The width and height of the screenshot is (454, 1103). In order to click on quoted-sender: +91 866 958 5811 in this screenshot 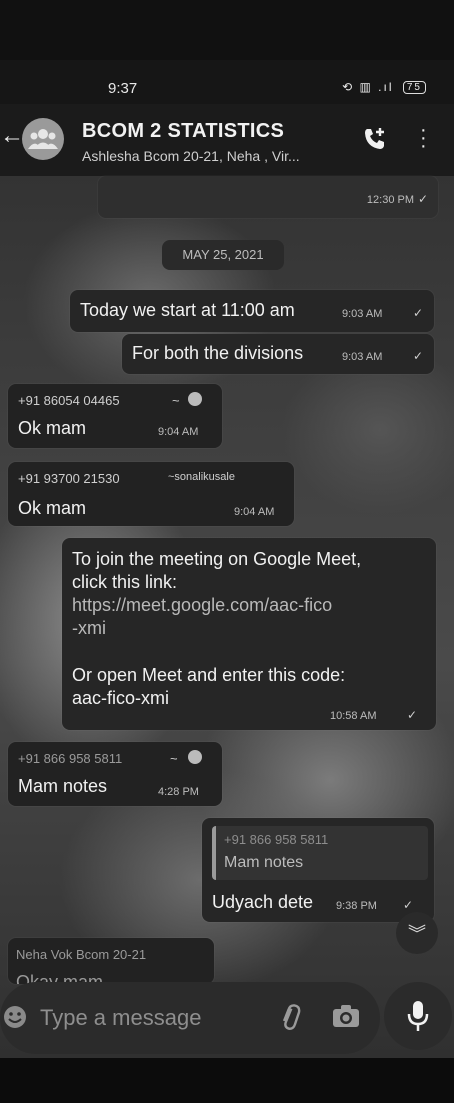, I will do `click(276, 839)`.